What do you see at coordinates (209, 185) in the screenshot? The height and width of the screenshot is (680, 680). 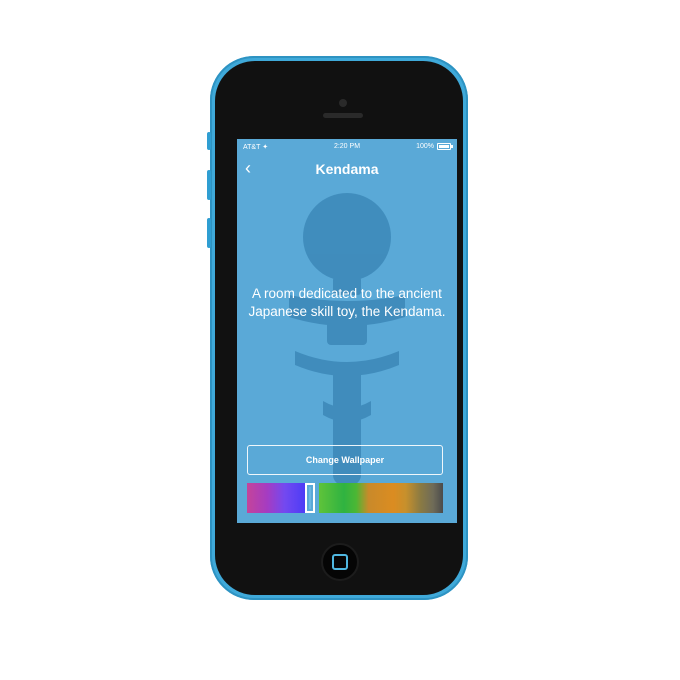 I see `volume-up-button` at bounding box center [209, 185].